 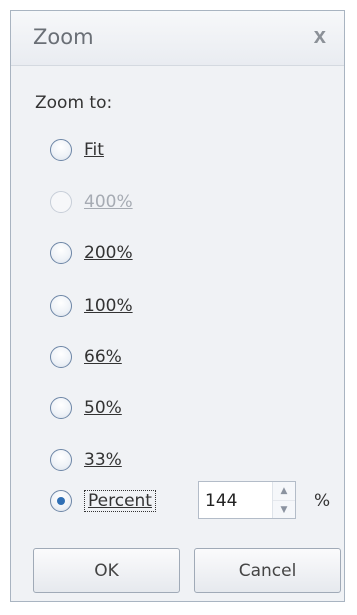 I want to click on option-66: 66%, so click(x=86, y=357).